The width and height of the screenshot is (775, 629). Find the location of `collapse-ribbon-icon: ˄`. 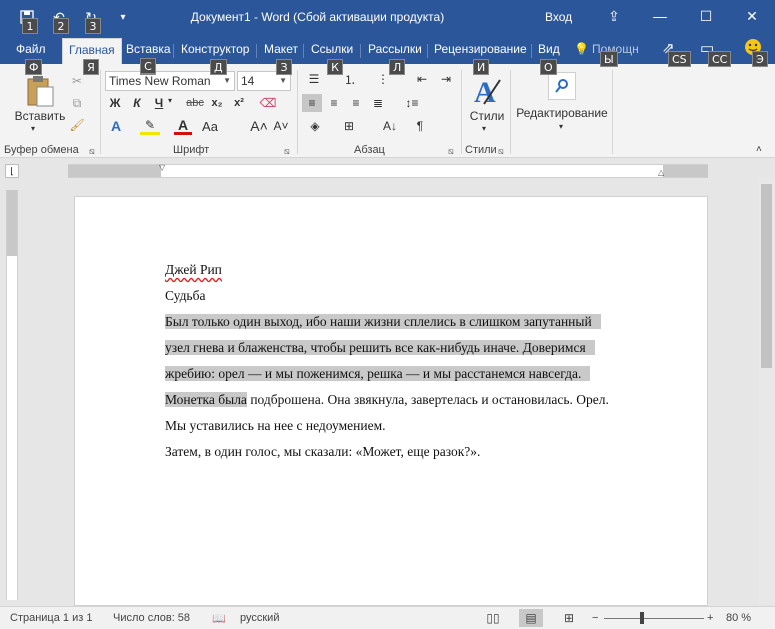

collapse-ribbon-icon: ˄ is located at coordinates (759, 149).